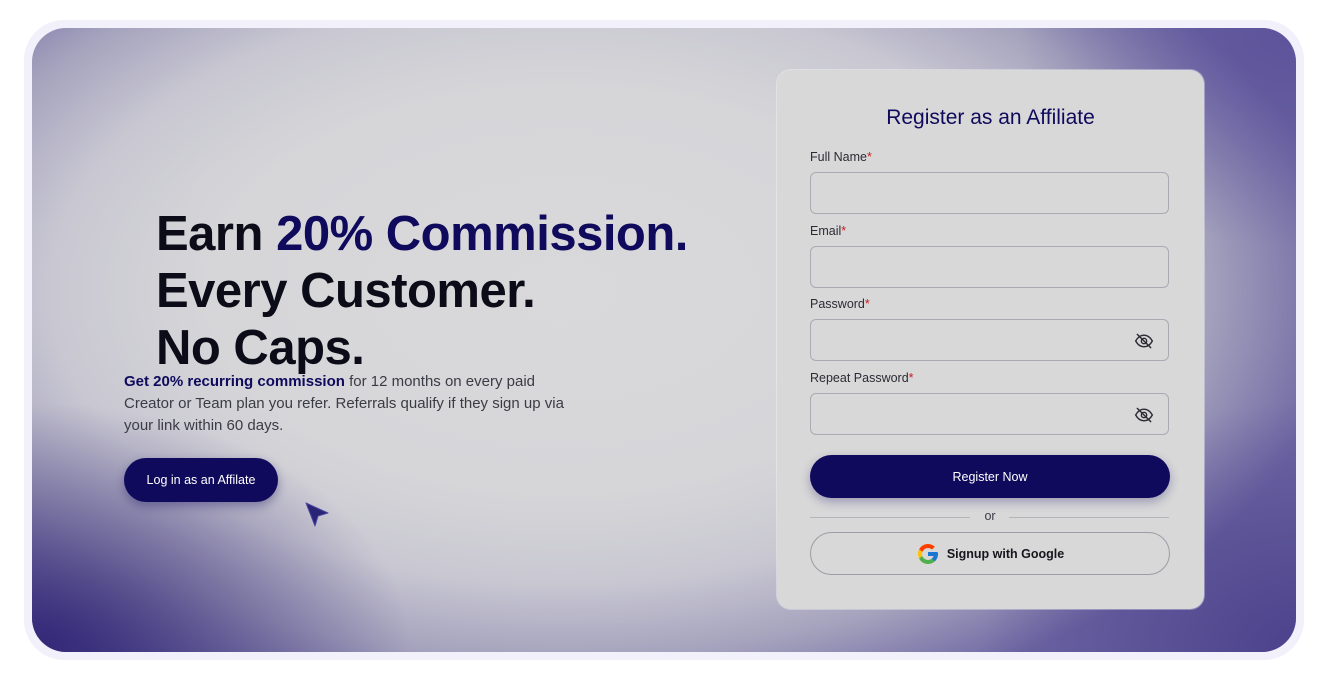 The image size is (1328, 688). What do you see at coordinates (482, 234) in the screenshot?
I see `headline-accent: 20% Commission.` at bounding box center [482, 234].